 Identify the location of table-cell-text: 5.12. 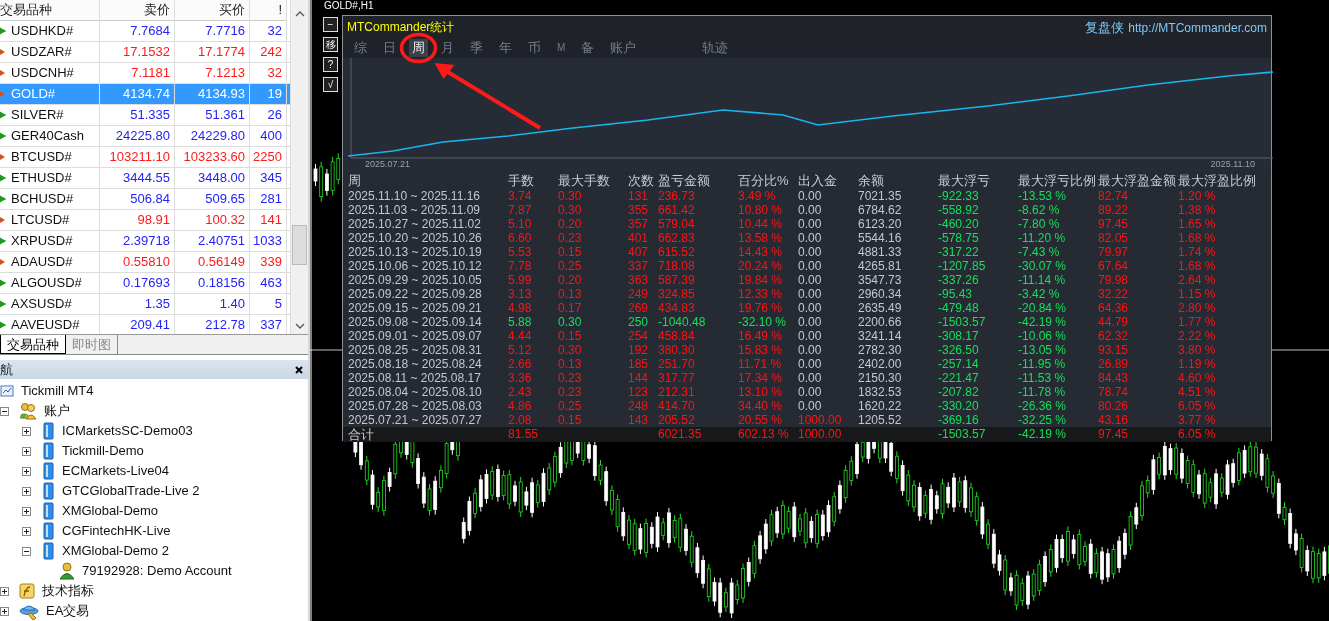
(520, 350).